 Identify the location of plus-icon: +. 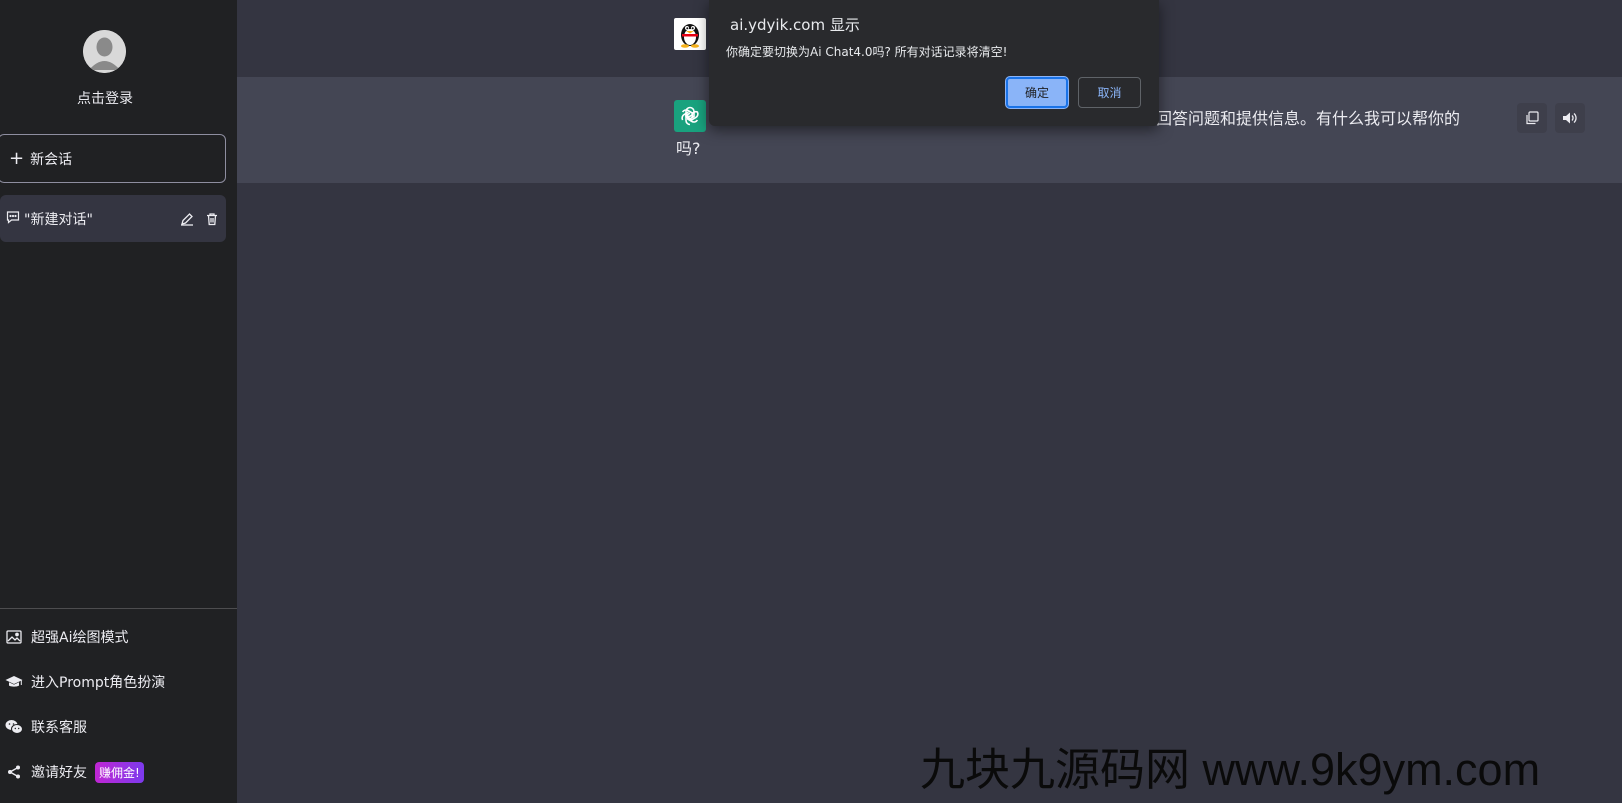
(17, 158).